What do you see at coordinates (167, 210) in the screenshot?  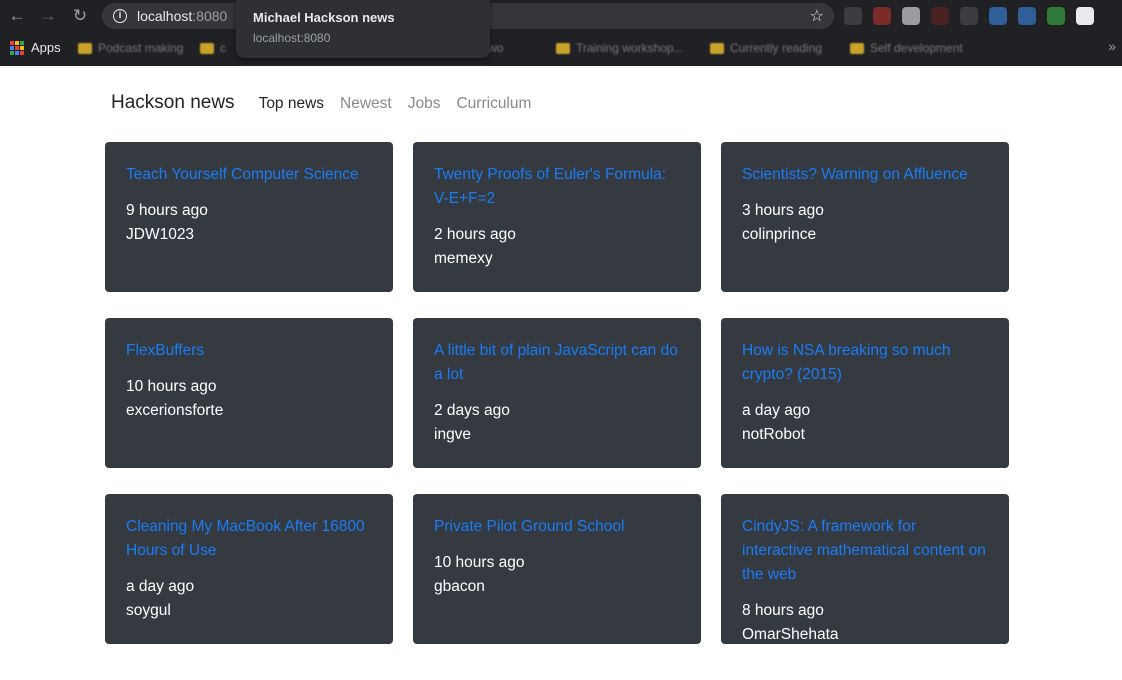 I see `story-time: 9 hours ago` at bounding box center [167, 210].